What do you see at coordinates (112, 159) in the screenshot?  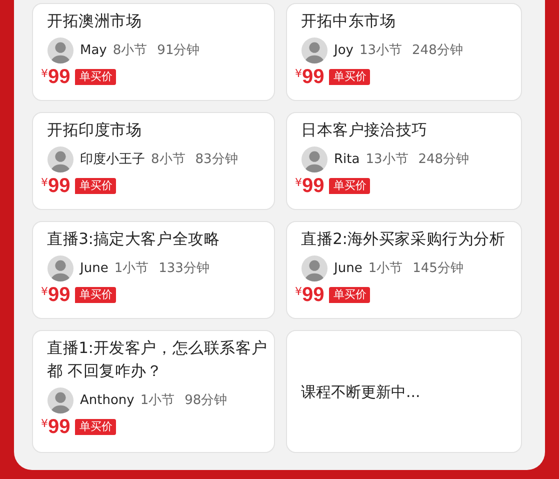 I see `teacher-name: 印度小王子` at bounding box center [112, 159].